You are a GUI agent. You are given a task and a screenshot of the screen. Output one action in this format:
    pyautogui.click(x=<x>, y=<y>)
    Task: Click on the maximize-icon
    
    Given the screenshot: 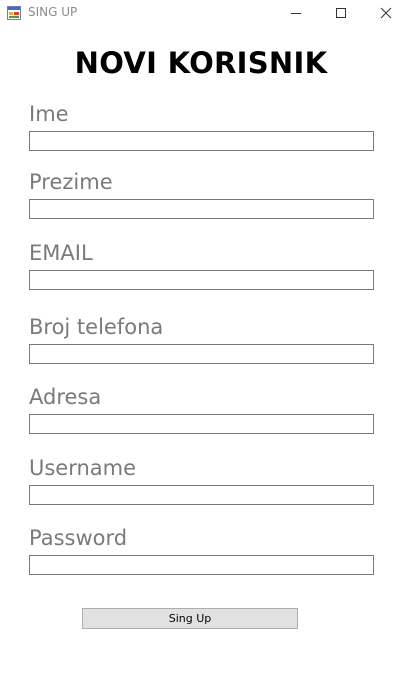 What is the action you would take?
    pyautogui.click(x=341, y=12)
    